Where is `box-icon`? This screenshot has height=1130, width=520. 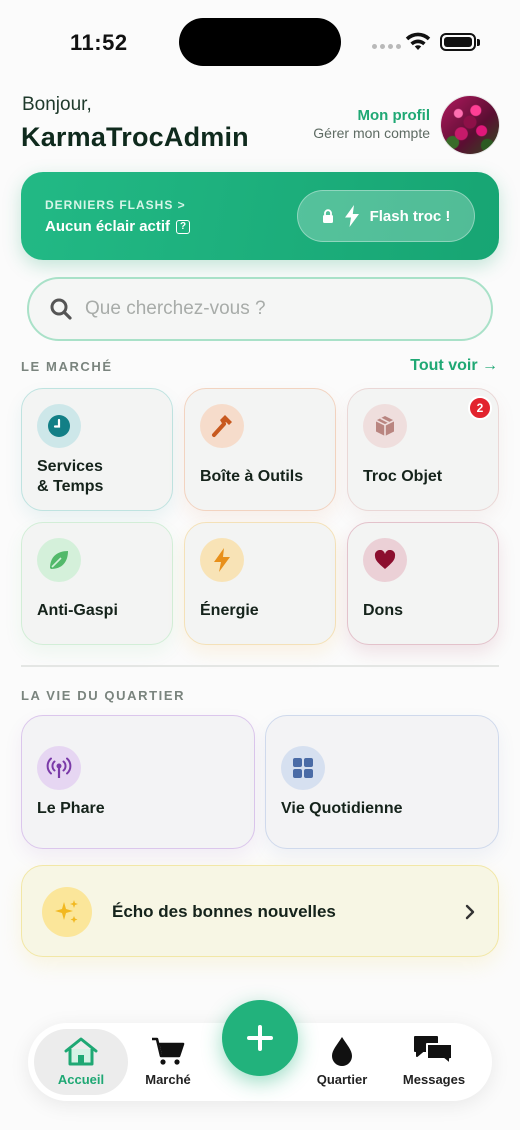 box-icon is located at coordinates (385, 426).